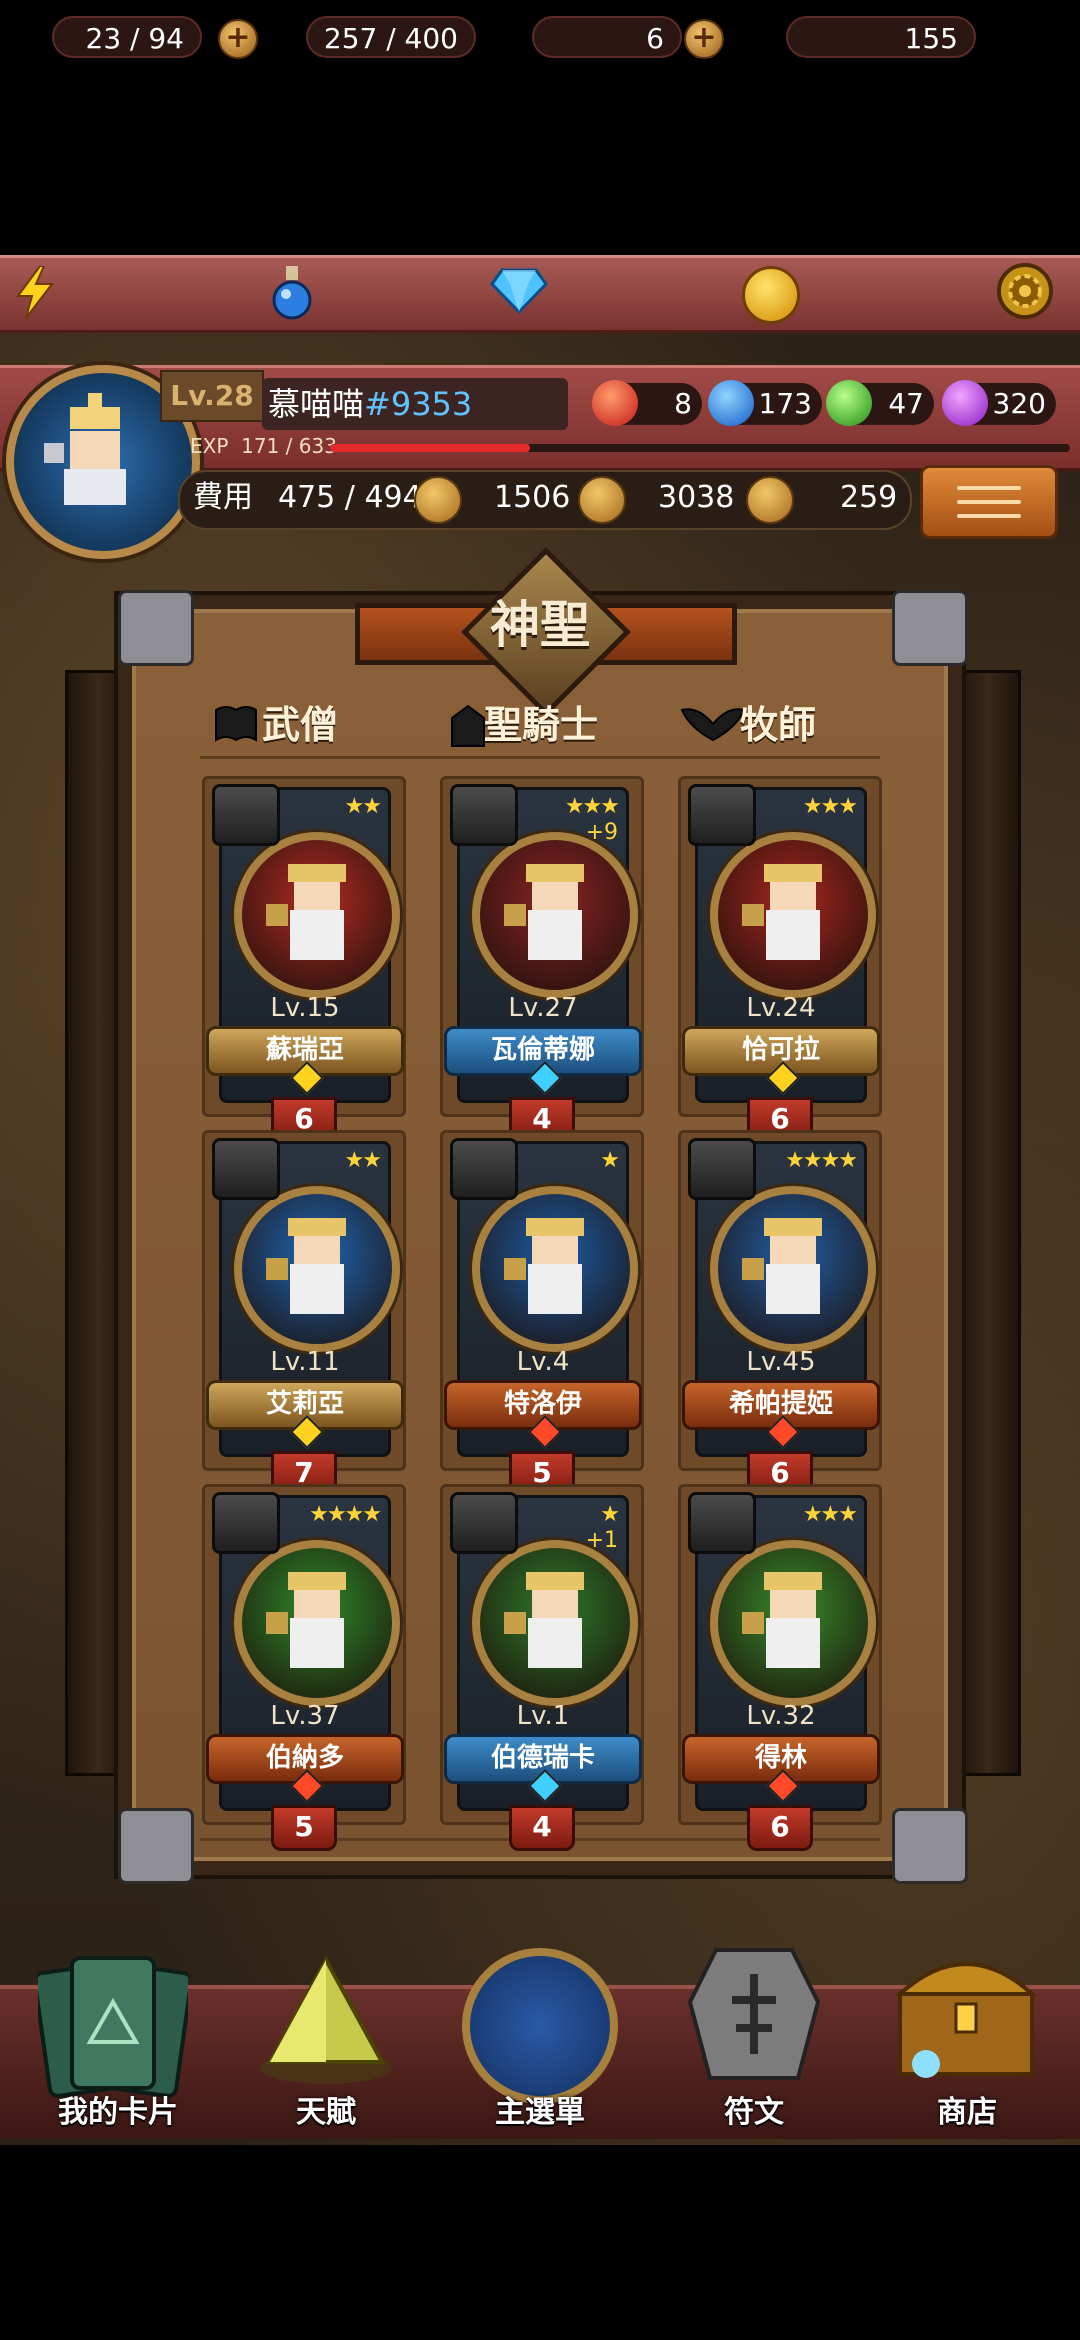 This screenshot has height=2340, width=1080. What do you see at coordinates (363, 806) in the screenshot?
I see `rarity-stars: ★★` at bounding box center [363, 806].